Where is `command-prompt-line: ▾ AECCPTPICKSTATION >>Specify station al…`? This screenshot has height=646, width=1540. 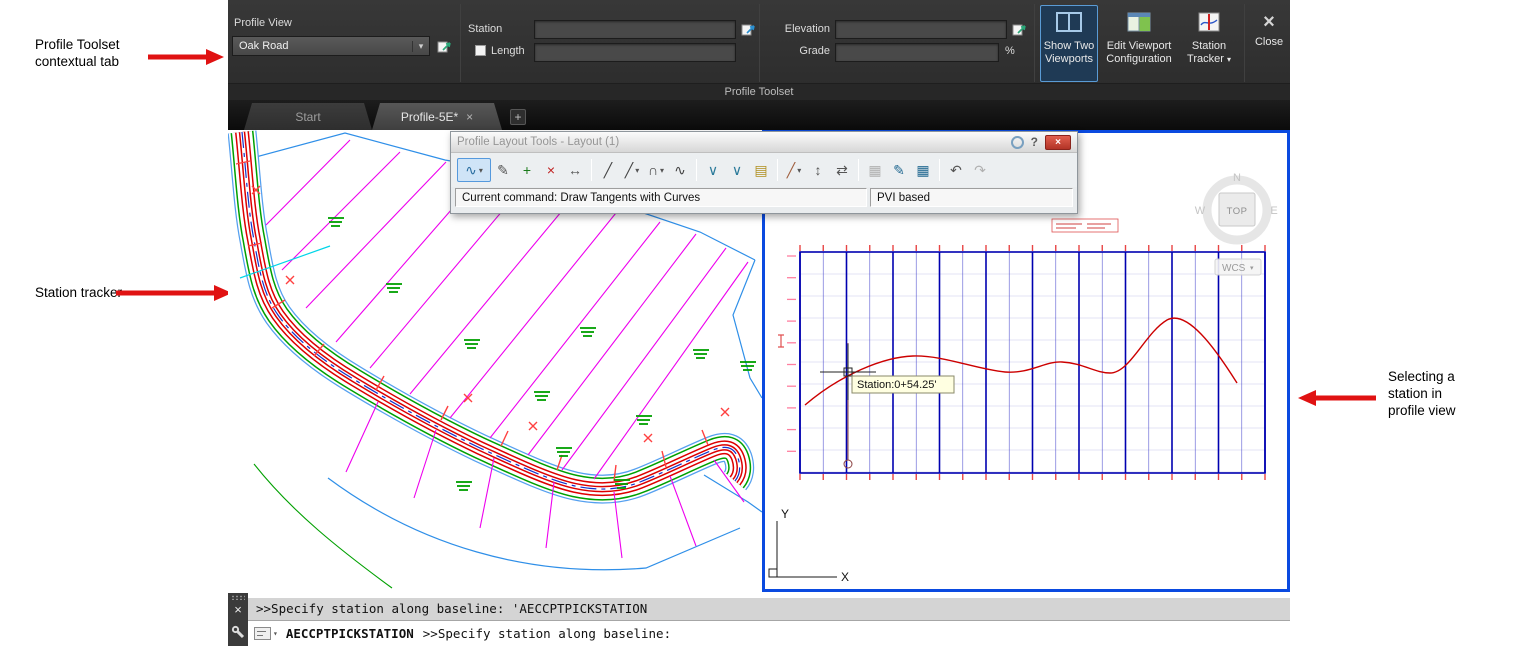
command-prompt-line: ▾ AECCPTPICKSTATION >>Specify station al… is located at coordinates (759, 633).